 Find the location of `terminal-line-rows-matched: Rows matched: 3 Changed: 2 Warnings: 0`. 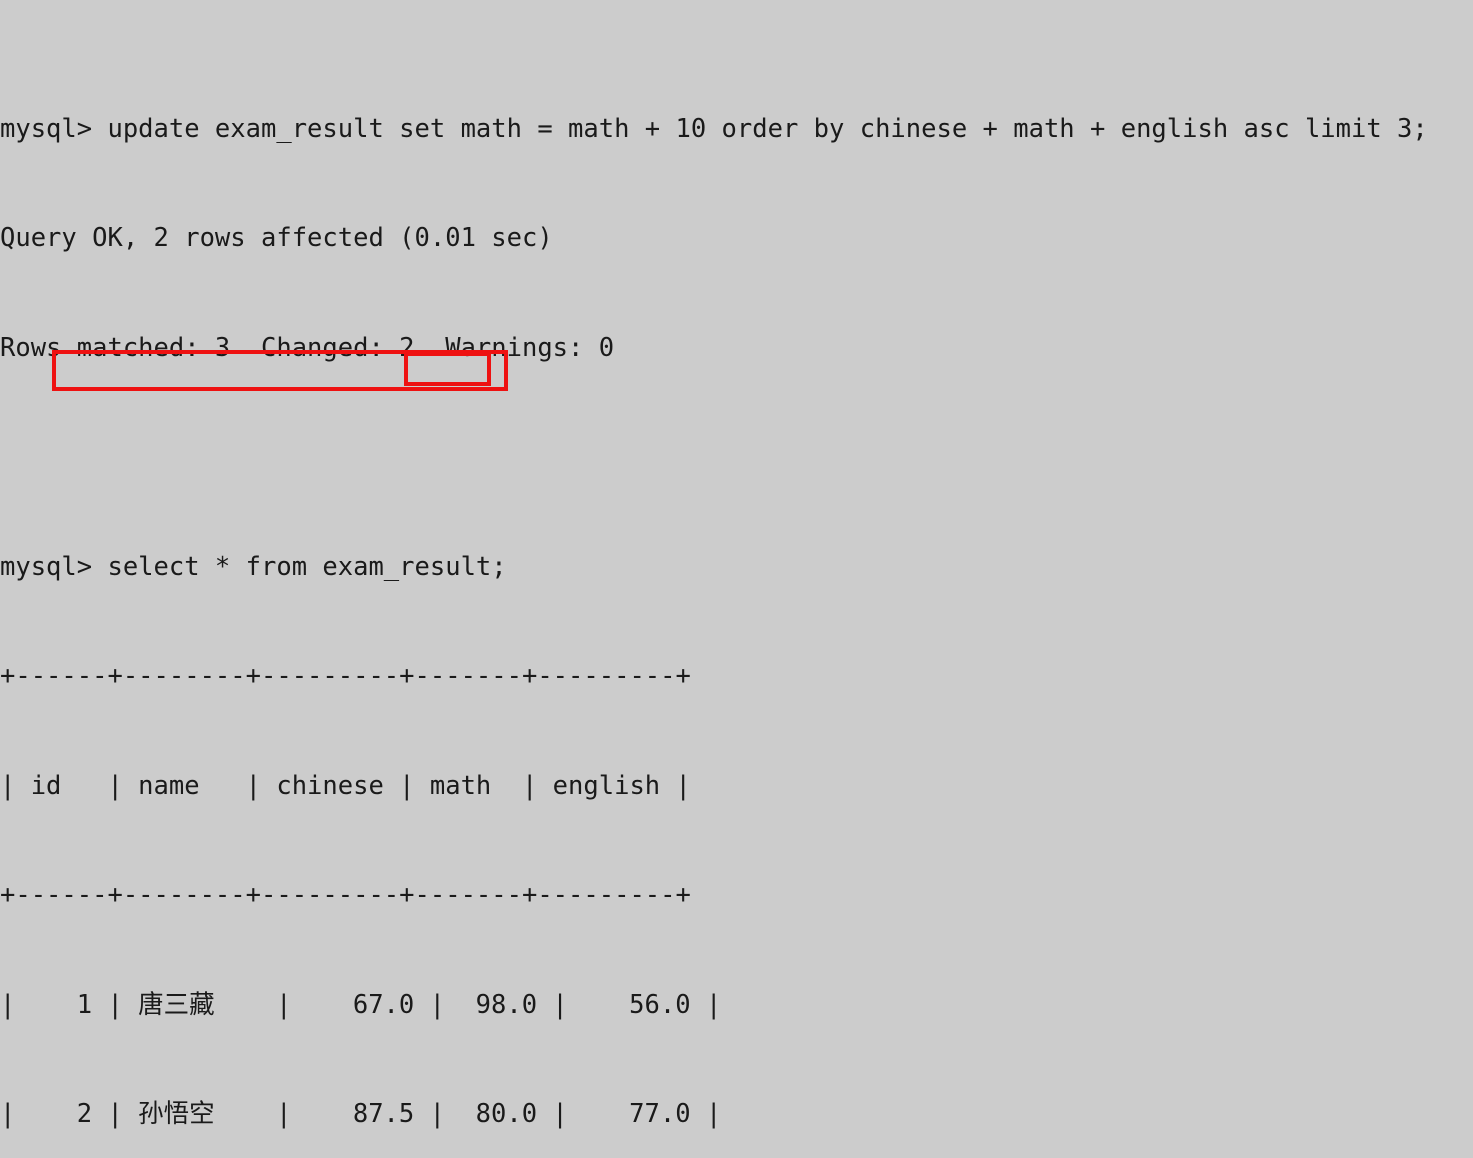

terminal-line-rows-matched: Rows matched: 3 Changed: 2 Warnings: 0 is located at coordinates (307, 347).